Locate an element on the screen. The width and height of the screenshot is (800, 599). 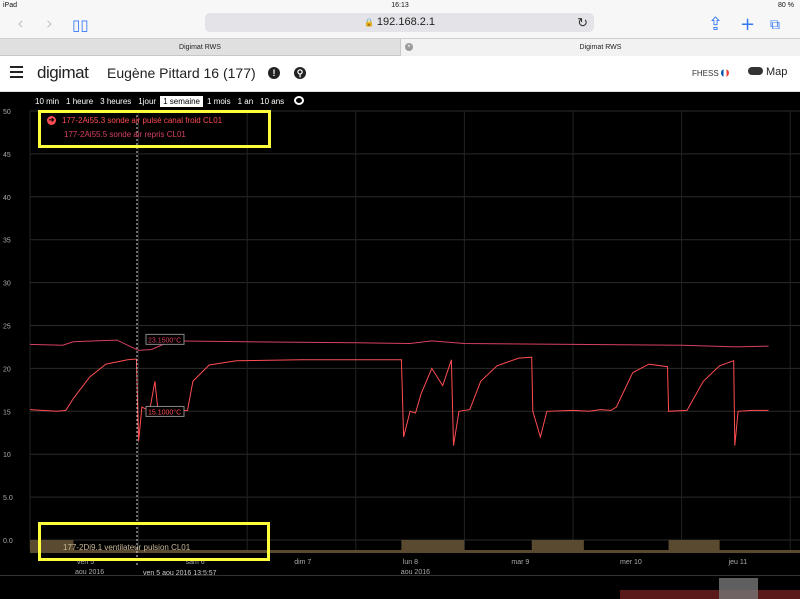
tab-bar: Digimat RWS × Digimat RWS is located at coordinates (400, 47).